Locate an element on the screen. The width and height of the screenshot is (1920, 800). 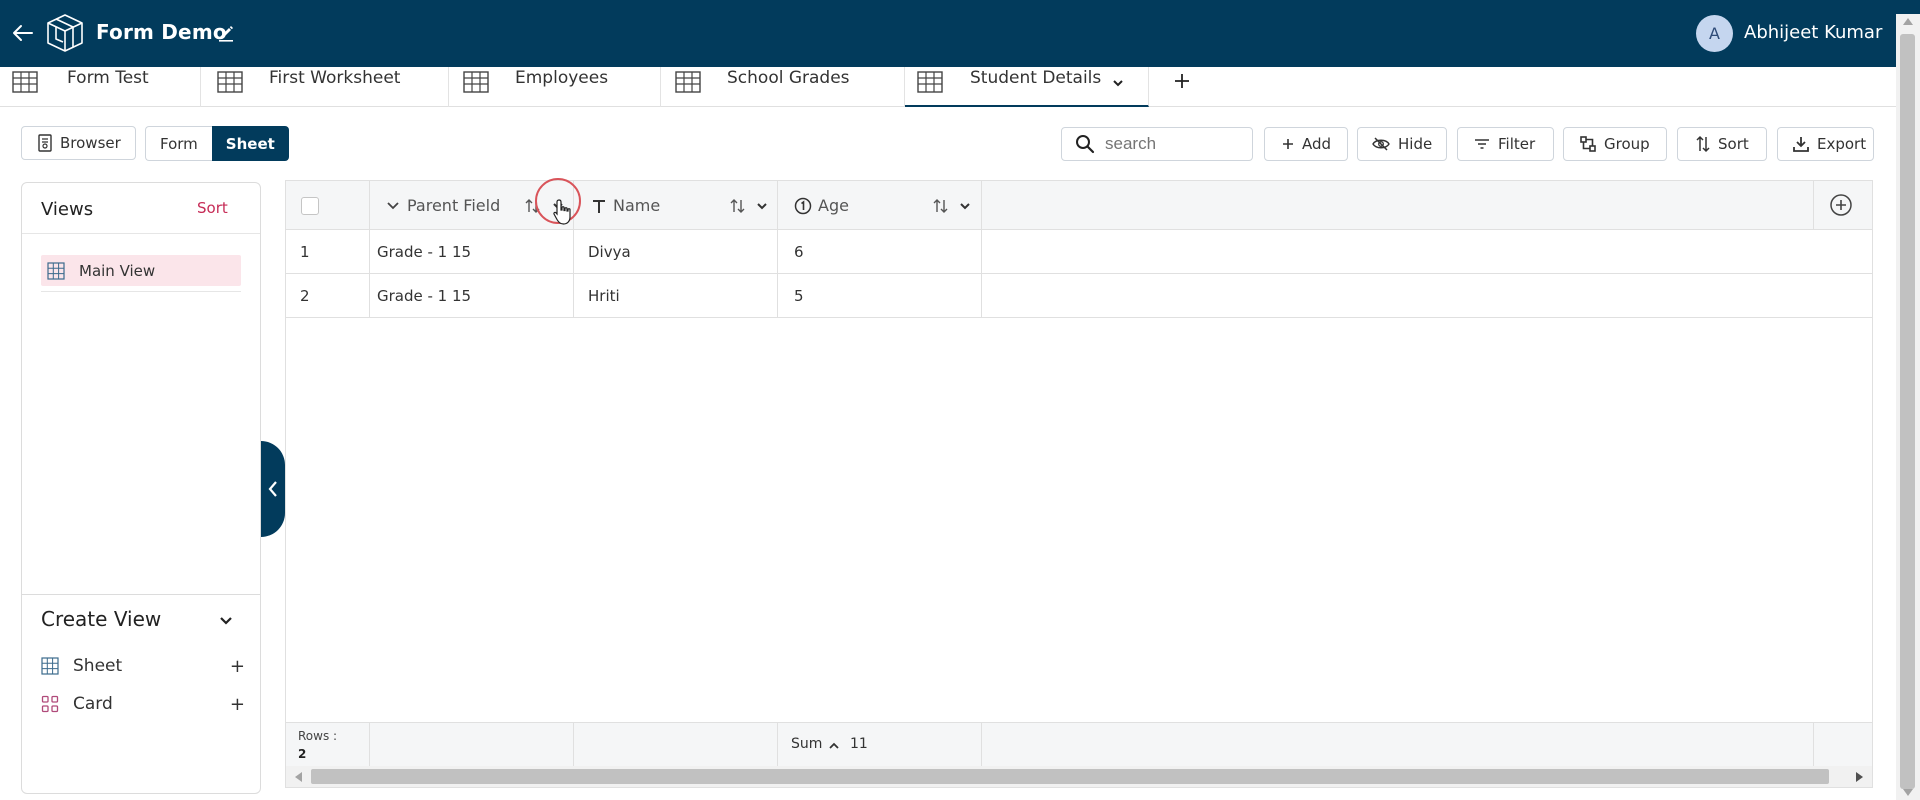
filter-icon is located at coordinates (1482, 144).